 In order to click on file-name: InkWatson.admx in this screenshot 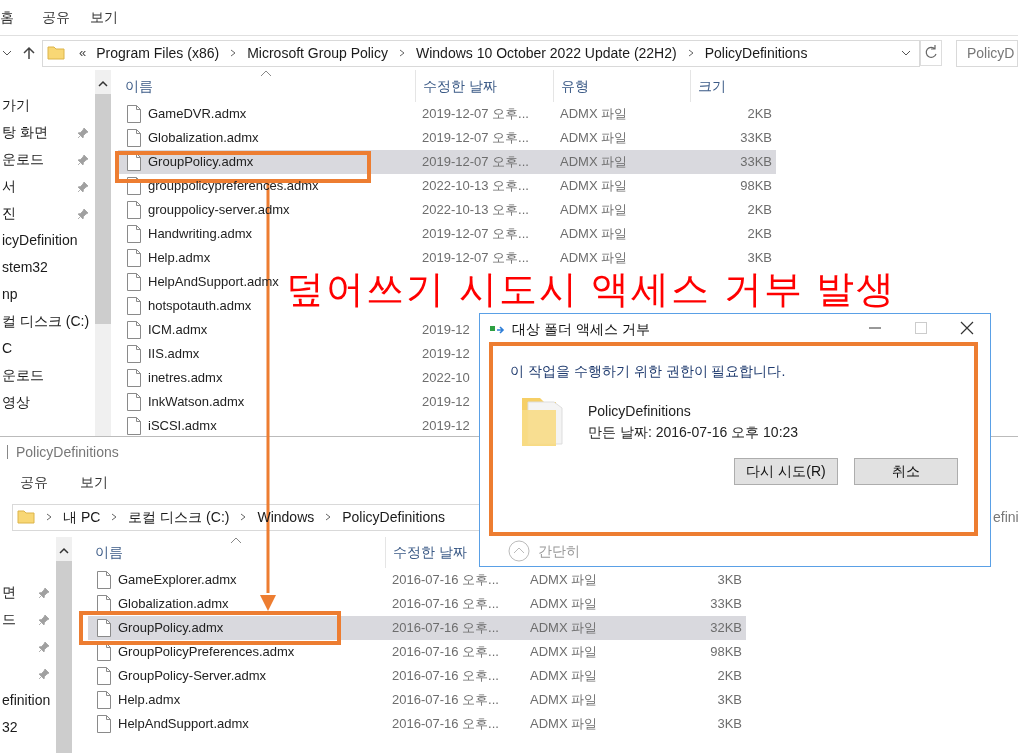, I will do `click(196, 402)`.